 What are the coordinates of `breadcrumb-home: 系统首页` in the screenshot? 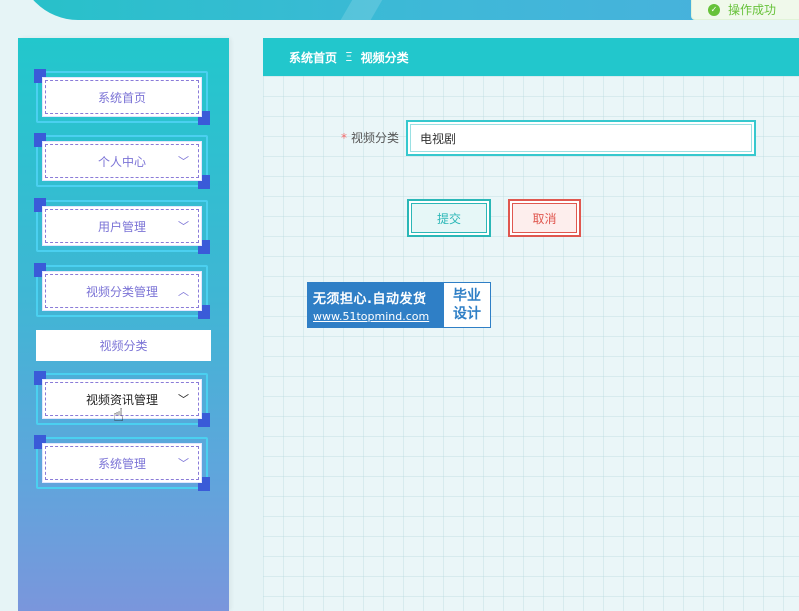 It's located at (313, 57).